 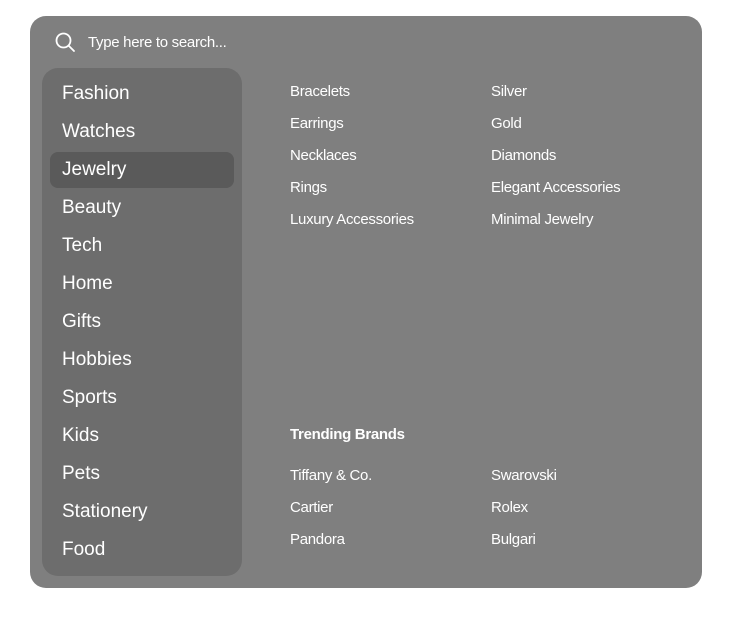 What do you see at coordinates (142, 360) in the screenshot?
I see `sidebar-item-hobbies: Hobbies` at bounding box center [142, 360].